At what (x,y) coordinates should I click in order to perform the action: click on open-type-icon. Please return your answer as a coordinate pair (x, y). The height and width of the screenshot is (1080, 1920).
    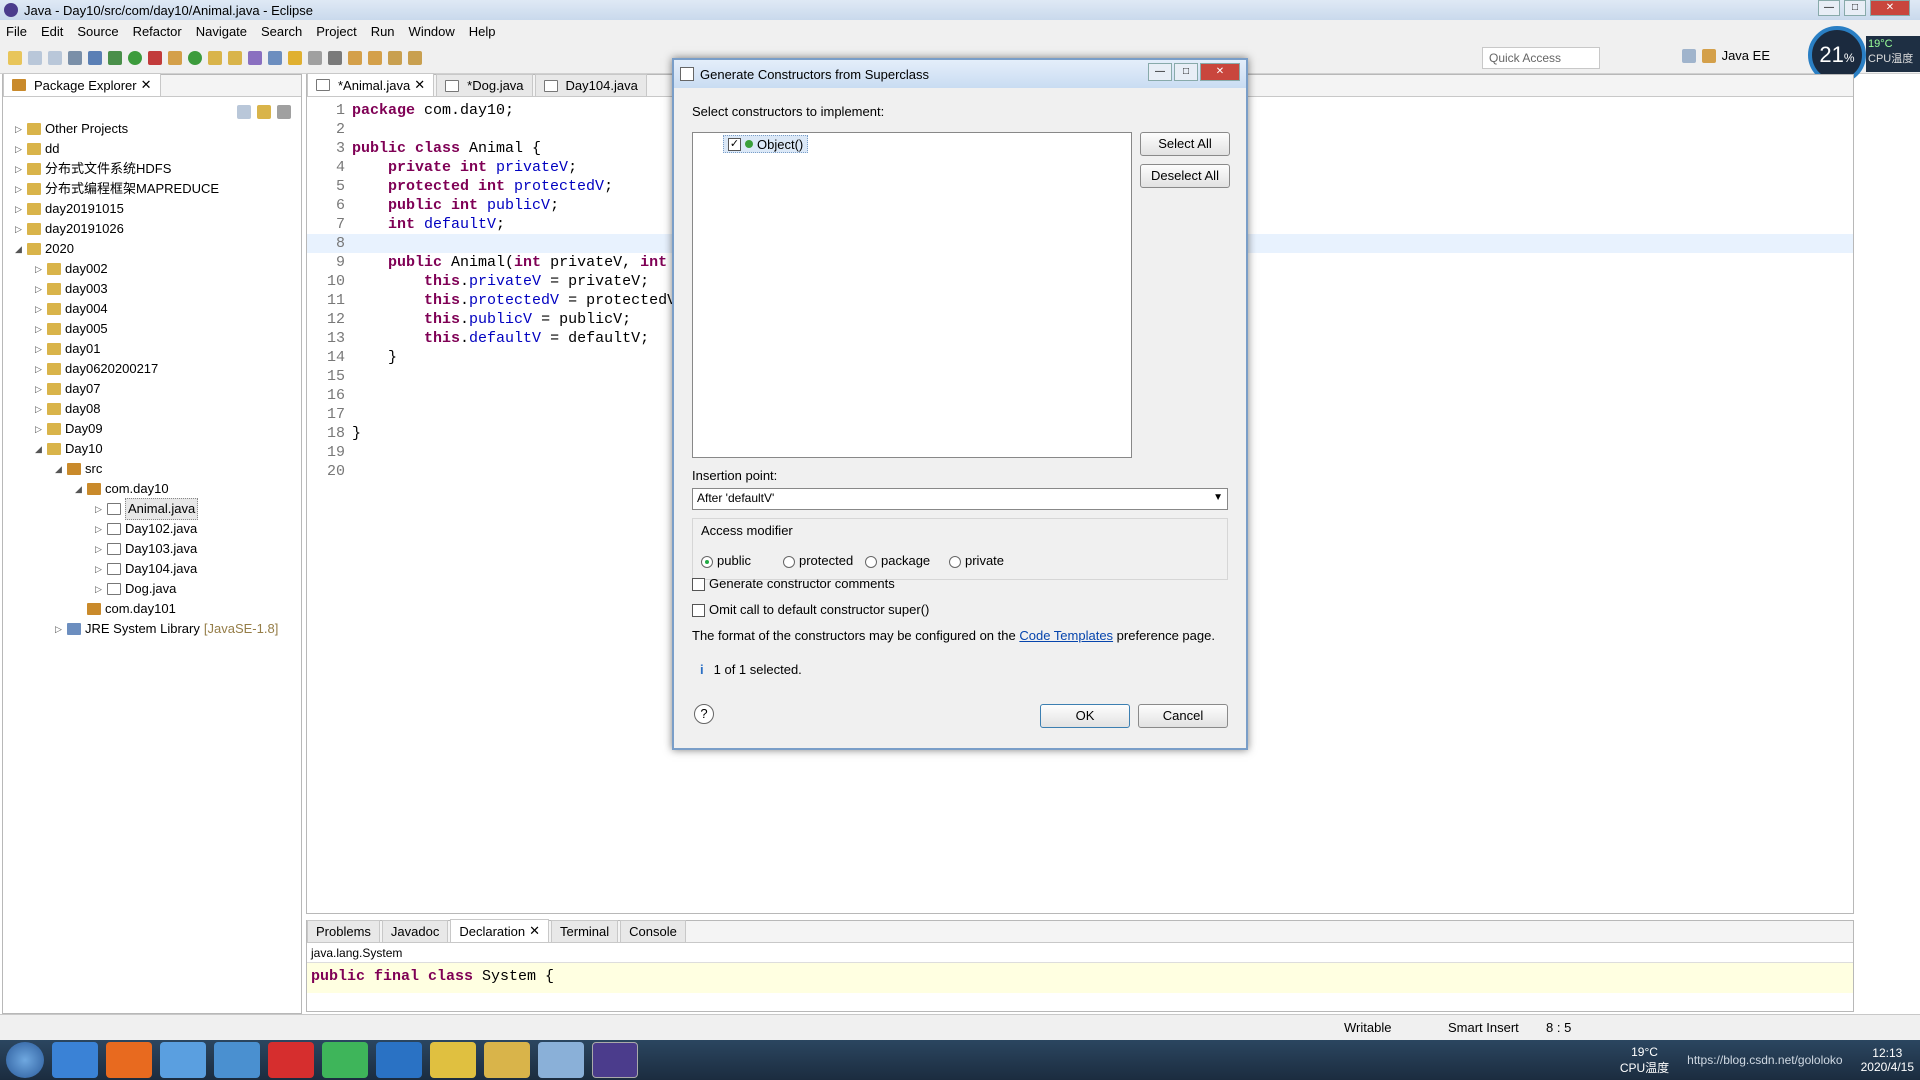
    Looking at the image, I should click on (215, 57).